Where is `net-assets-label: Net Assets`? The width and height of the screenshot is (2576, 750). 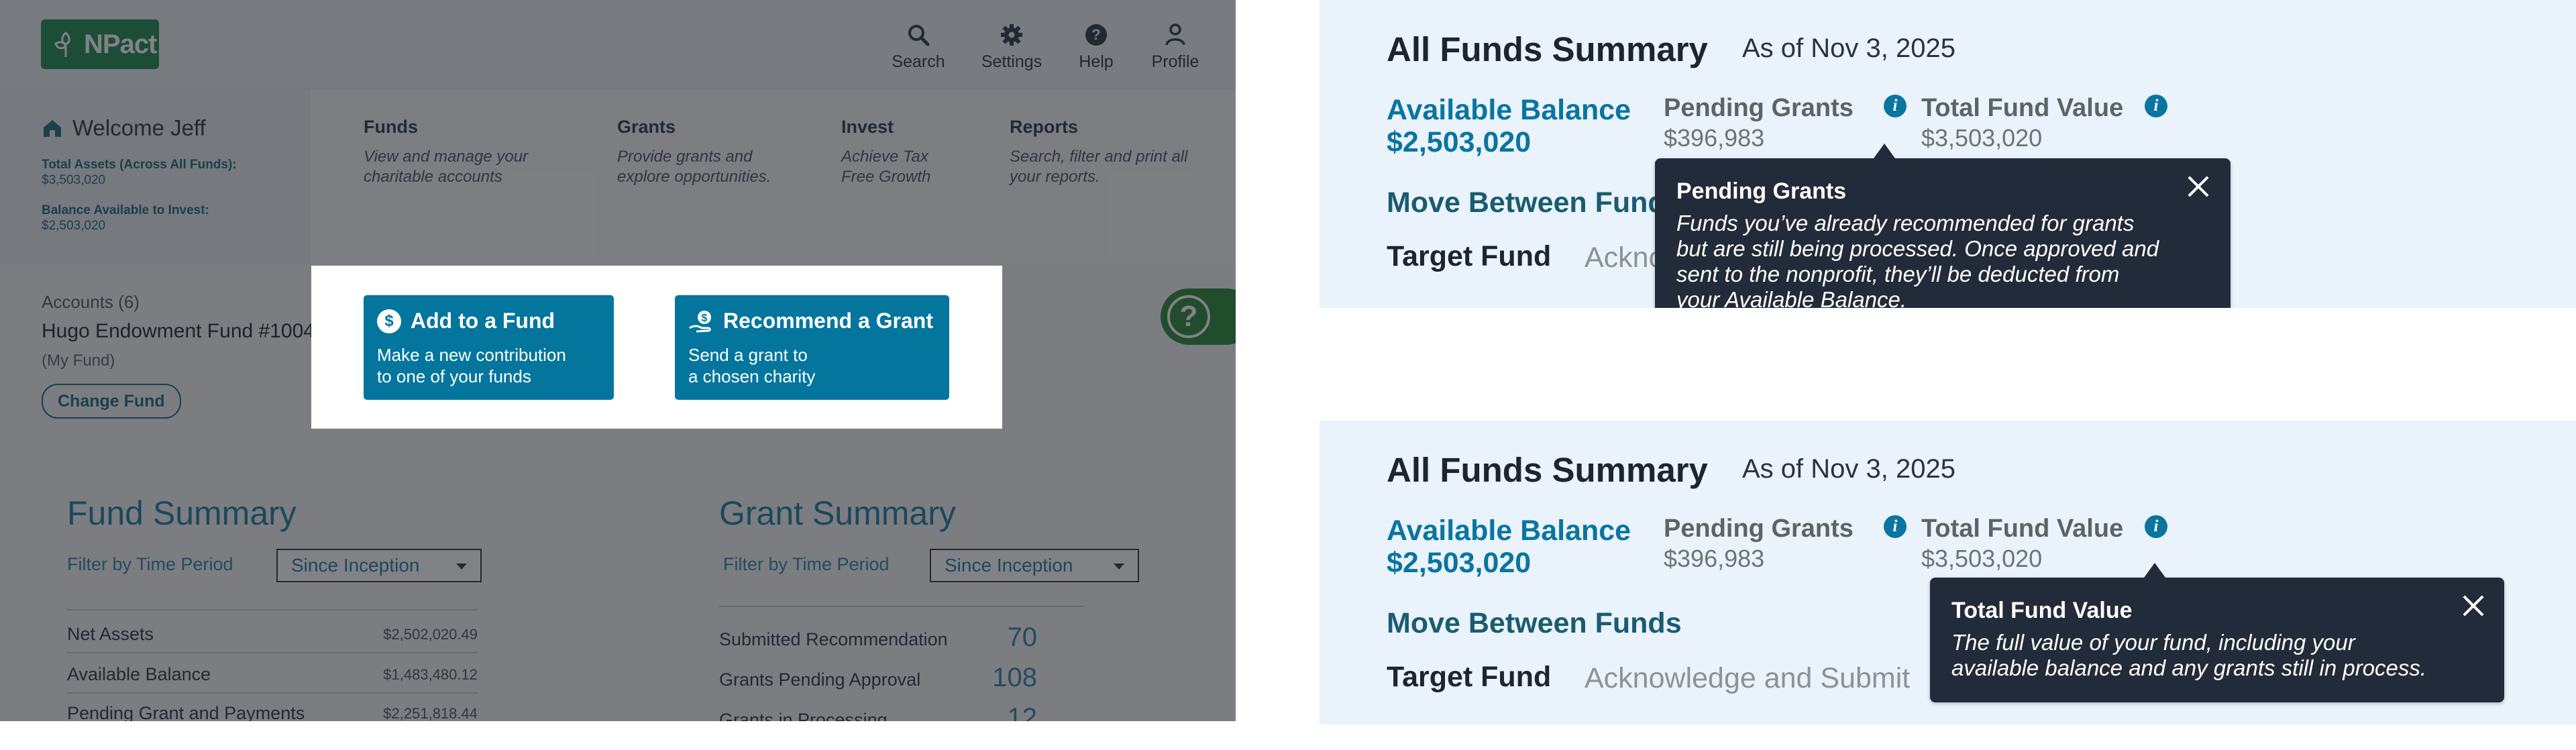 net-assets-label: Net Assets is located at coordinates (110, 634).